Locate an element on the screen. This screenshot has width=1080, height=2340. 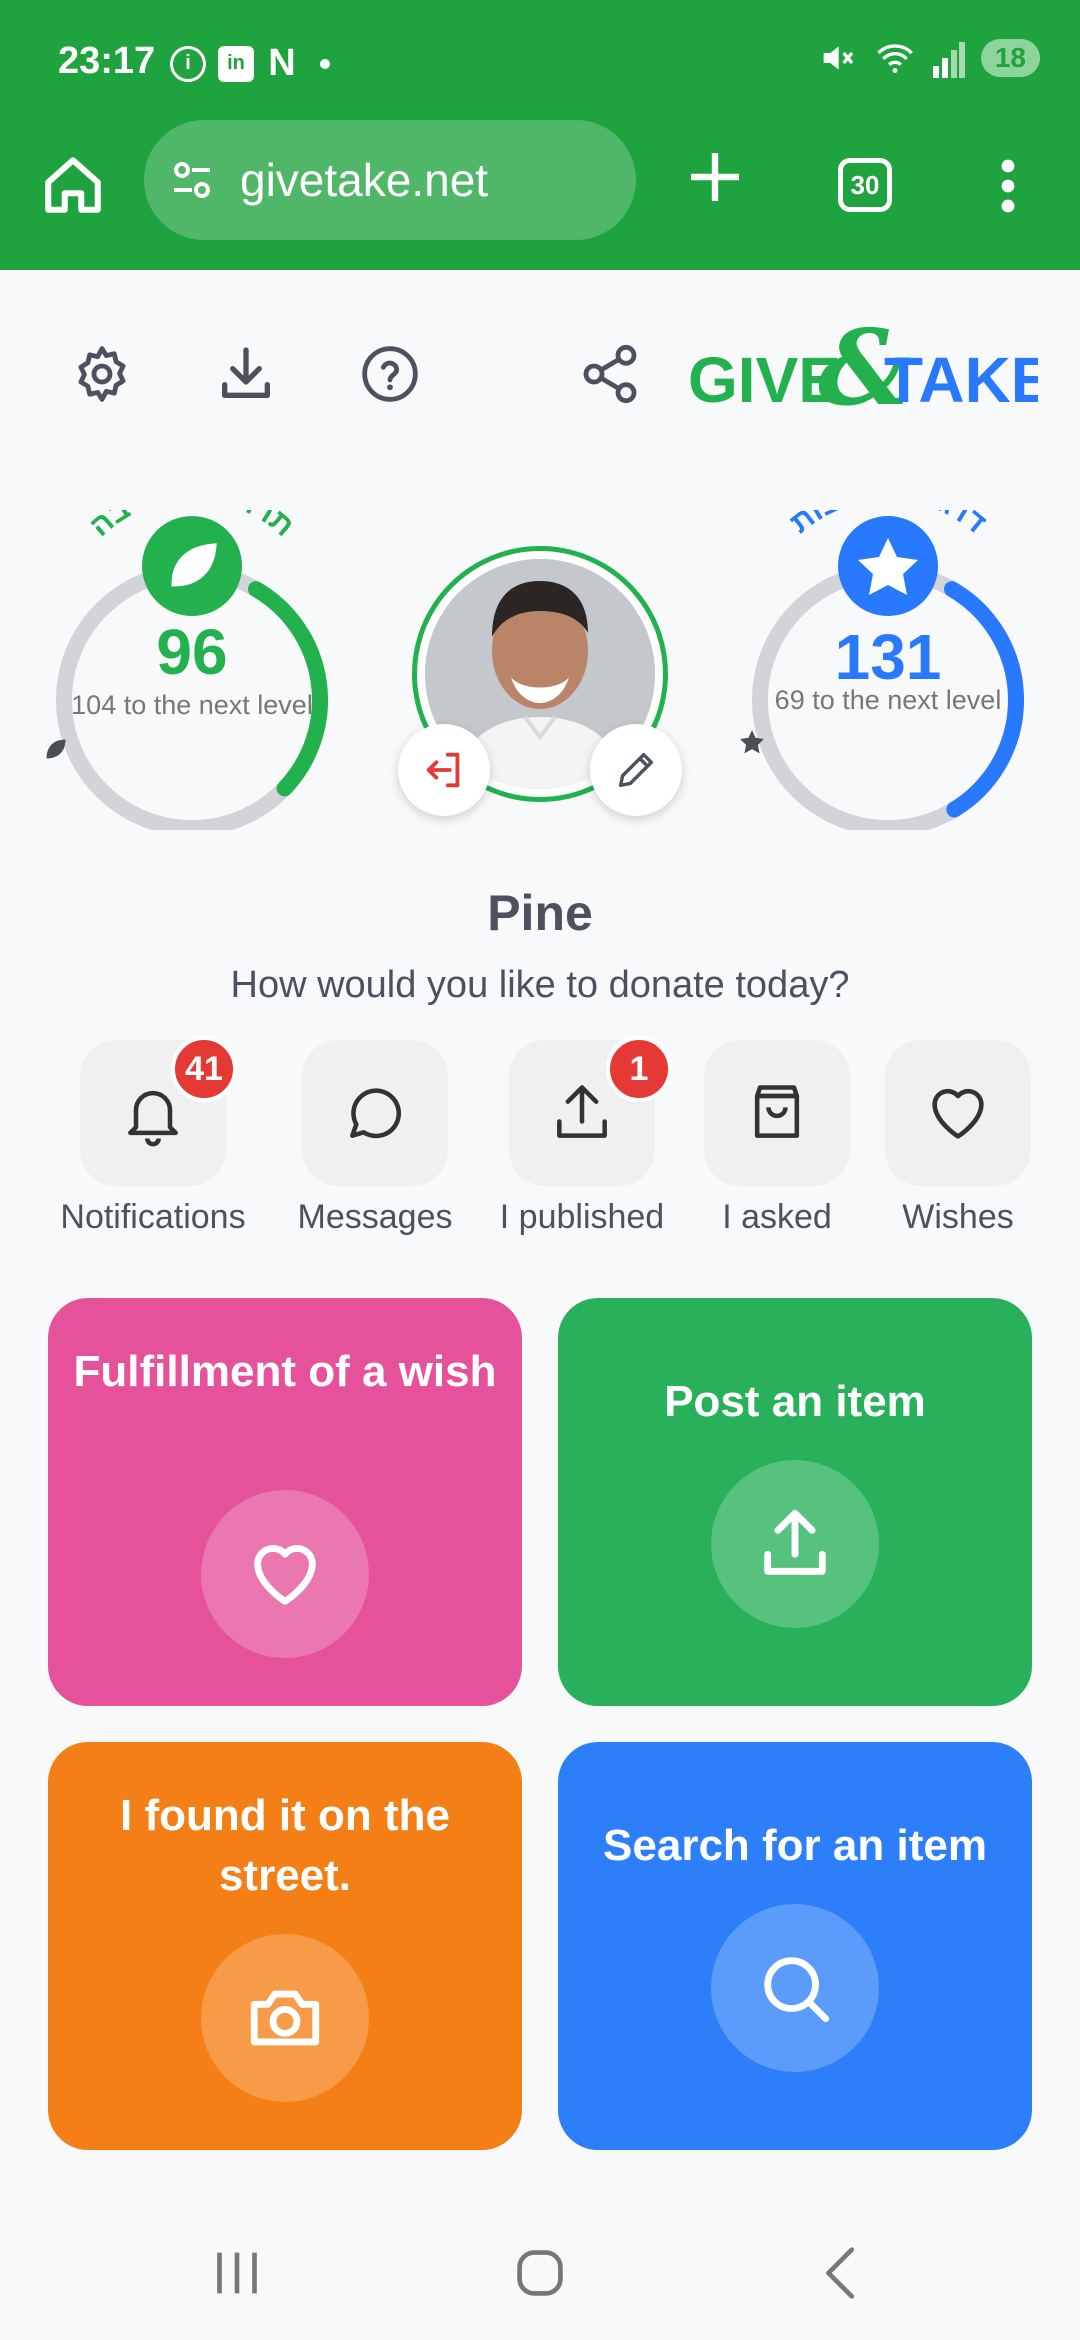
url-bar: givetake.net is located at coordinates (390, 180).